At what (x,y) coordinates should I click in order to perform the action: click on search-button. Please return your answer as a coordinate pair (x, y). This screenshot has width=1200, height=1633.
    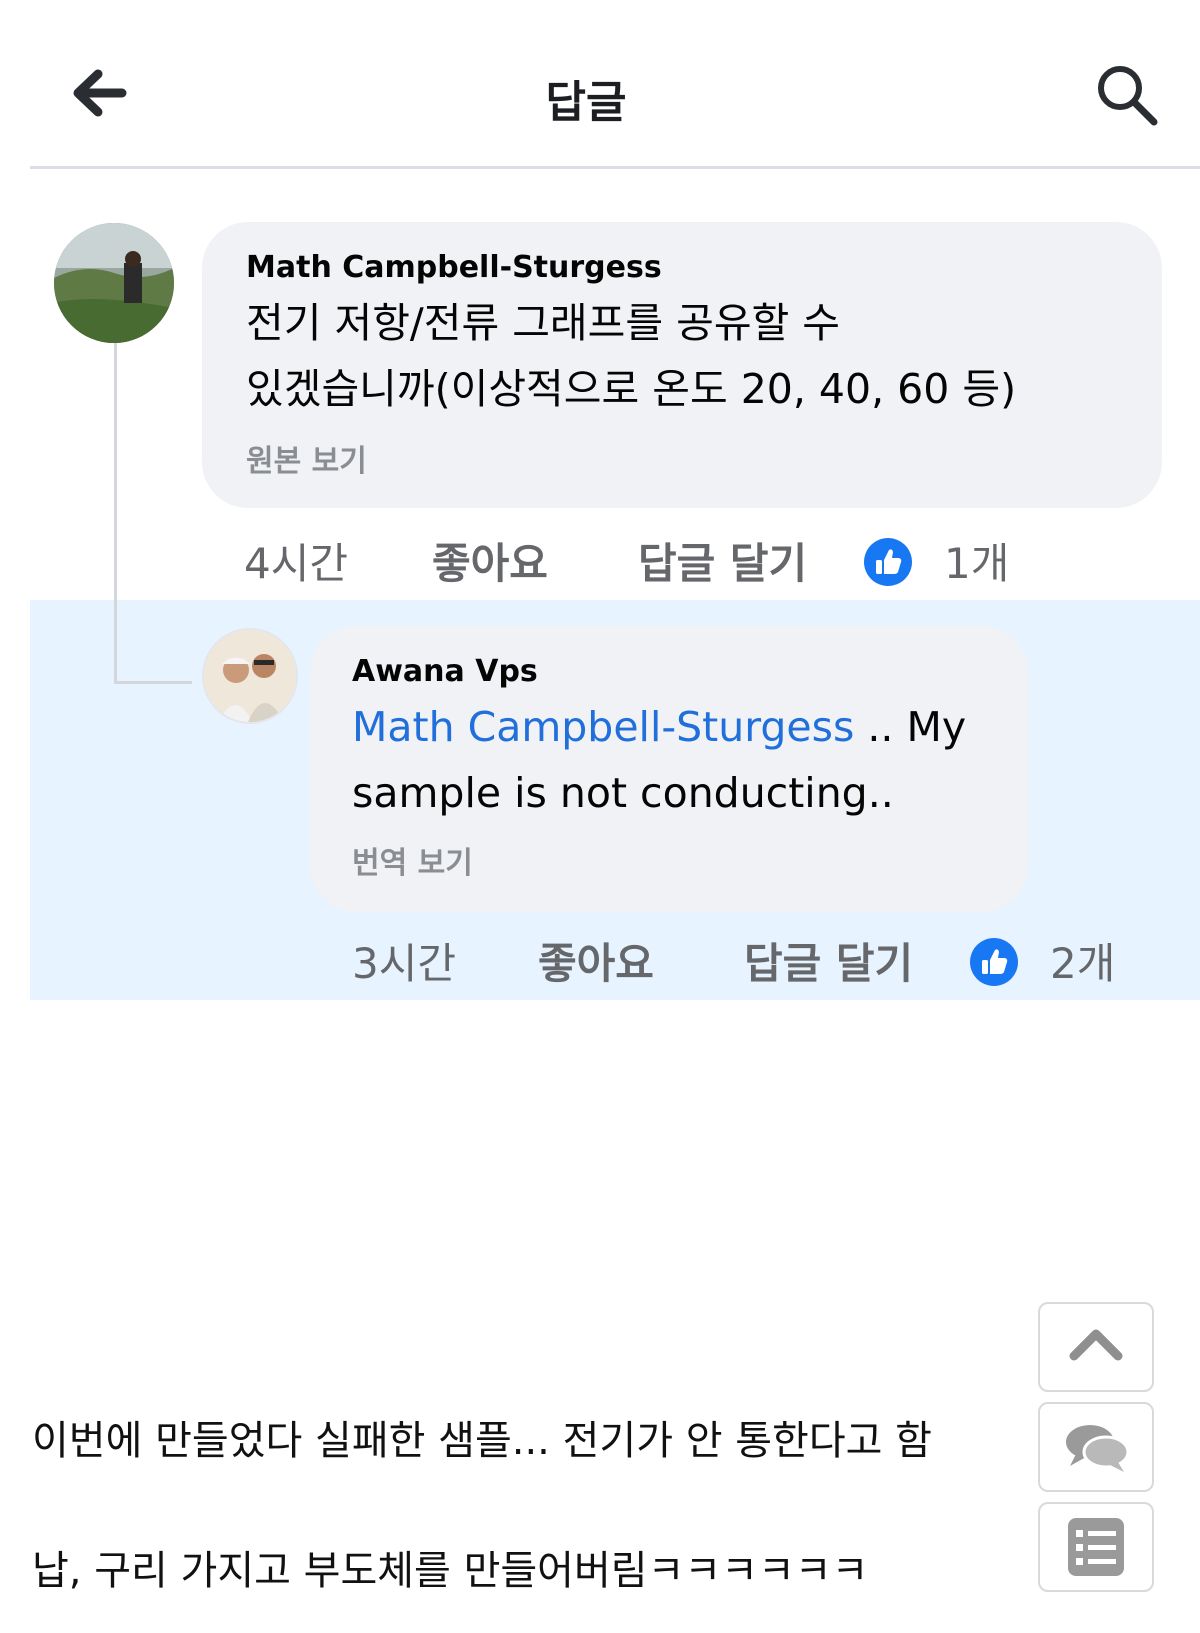
    Looking at the image, I should click on (1128, 96).